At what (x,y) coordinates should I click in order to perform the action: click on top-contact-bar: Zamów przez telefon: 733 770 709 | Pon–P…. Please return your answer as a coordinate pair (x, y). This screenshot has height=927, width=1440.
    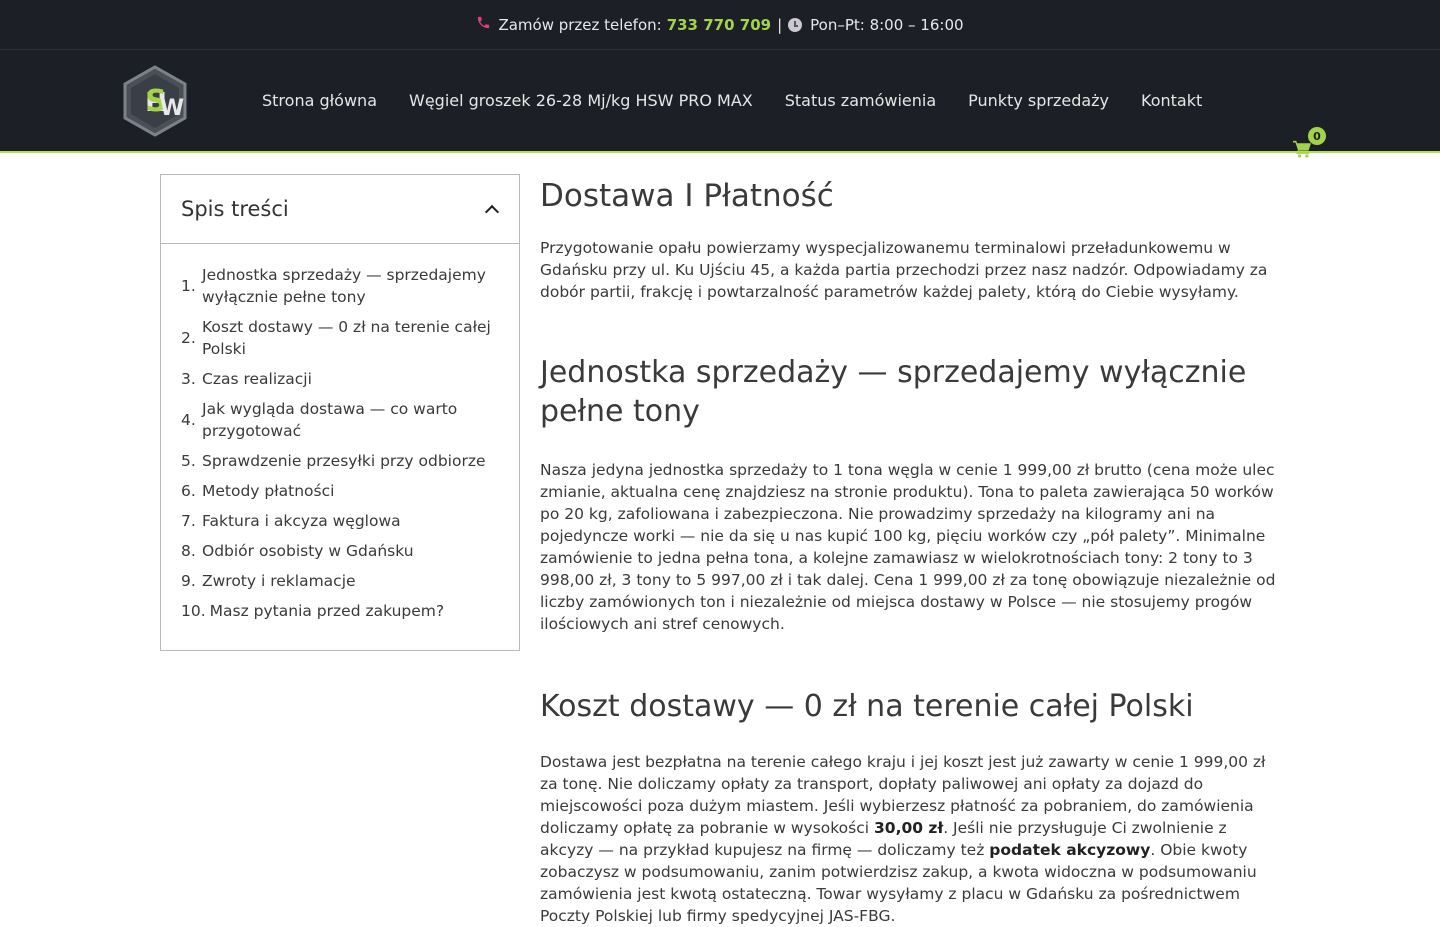
    Looking at the image, I should click on (720, 25).